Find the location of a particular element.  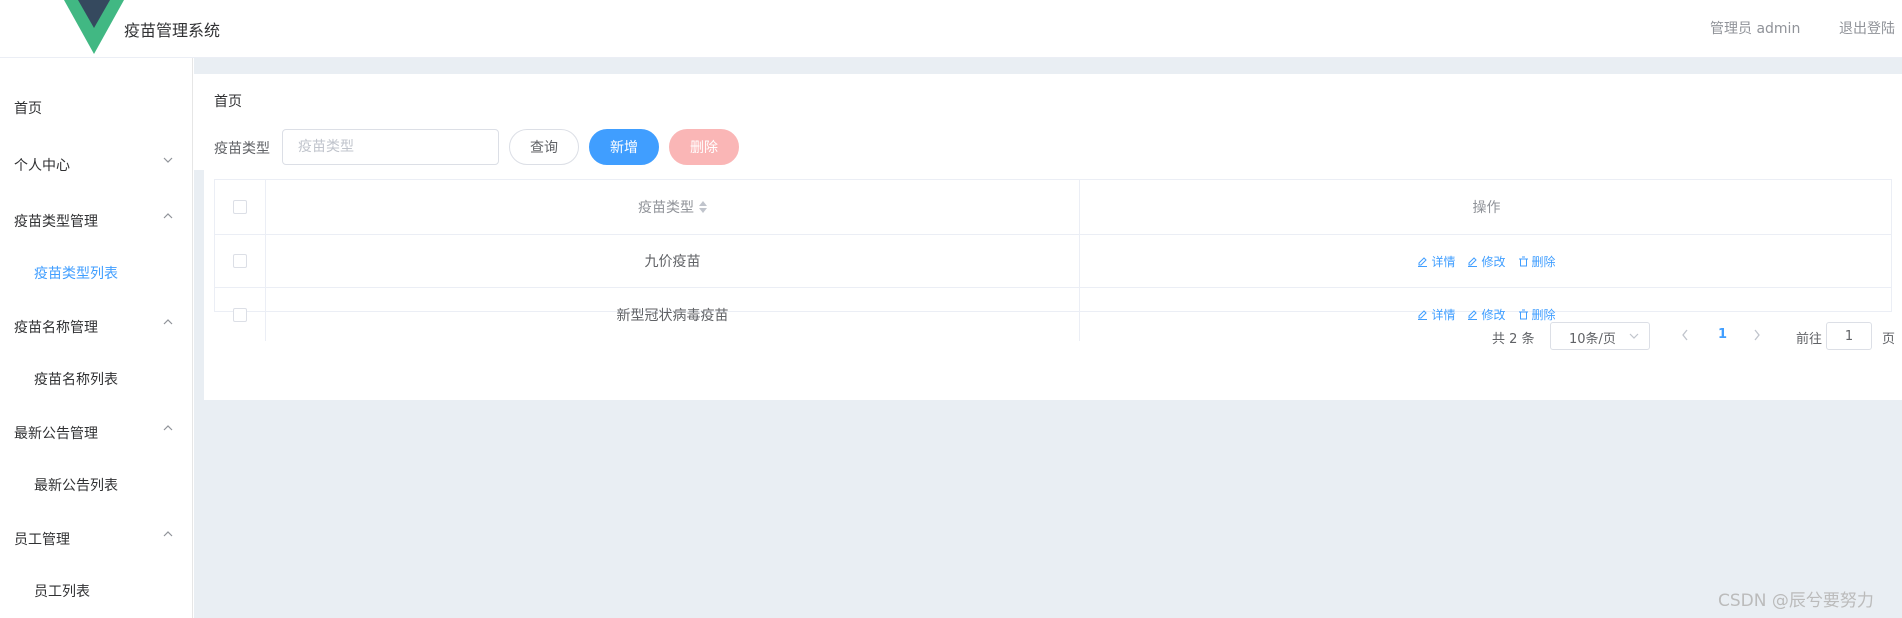

vaccine-type-value: 新型冠状病毒疫苗 is located at coordinates (672, 315).